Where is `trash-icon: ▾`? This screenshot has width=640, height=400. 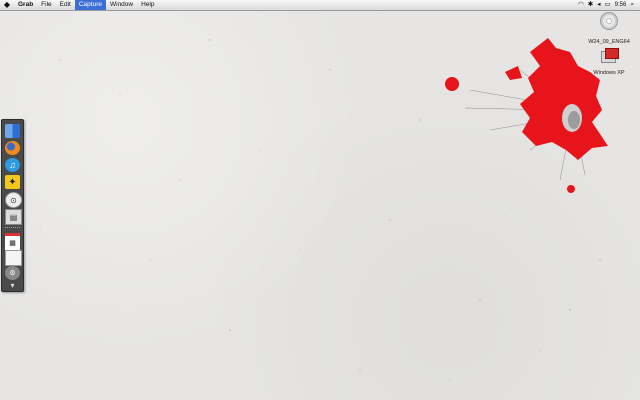
trash-icon: ▾ is located at coordinates (12, 285).